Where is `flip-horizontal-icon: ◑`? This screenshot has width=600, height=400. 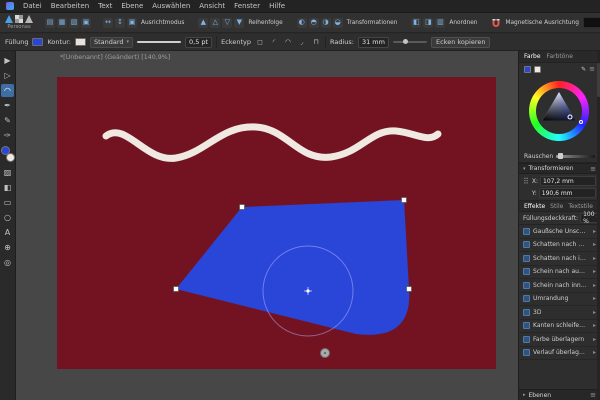
flip-horizontal-icon: ◑ is located at coordinates (325, 22).